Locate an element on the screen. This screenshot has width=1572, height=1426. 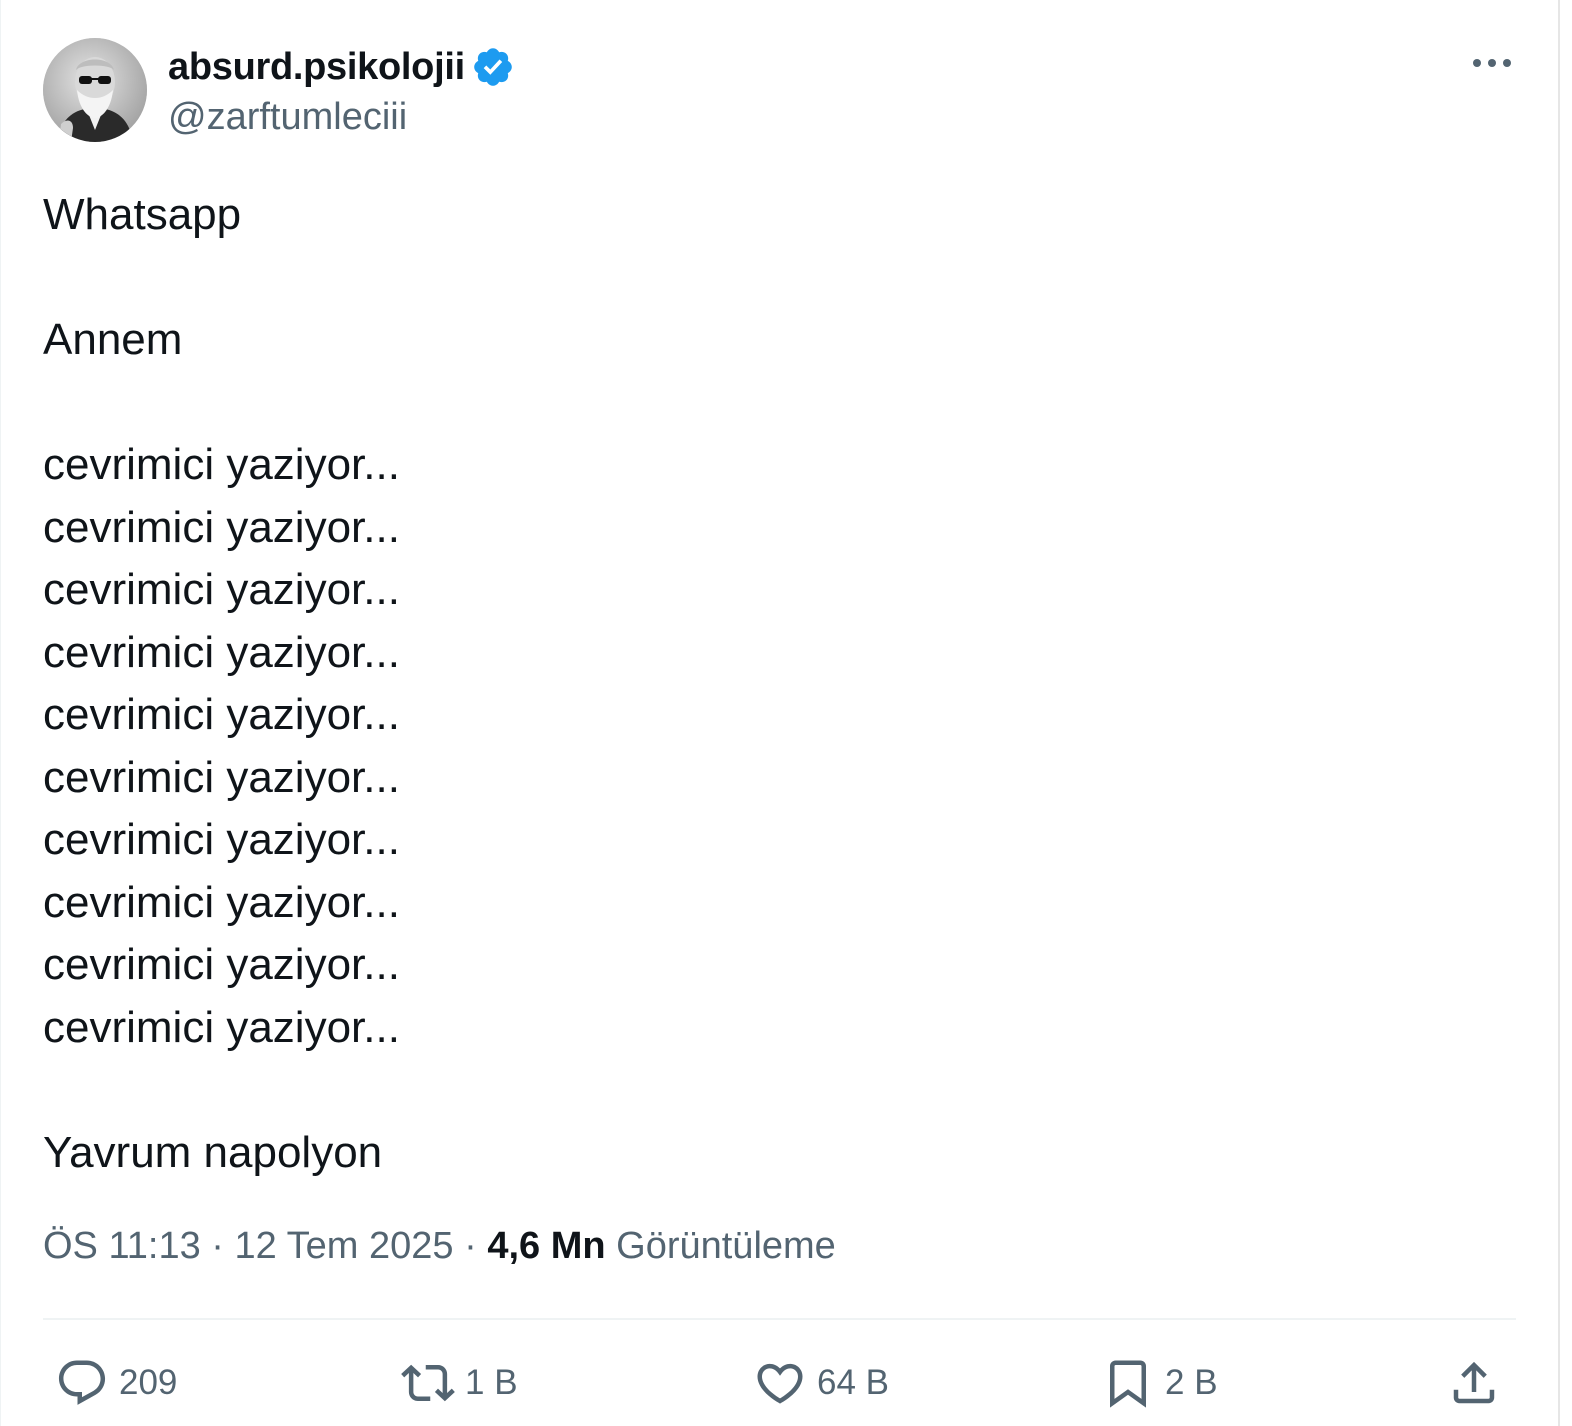
repost-icon is located at coordinates (428, 1383).